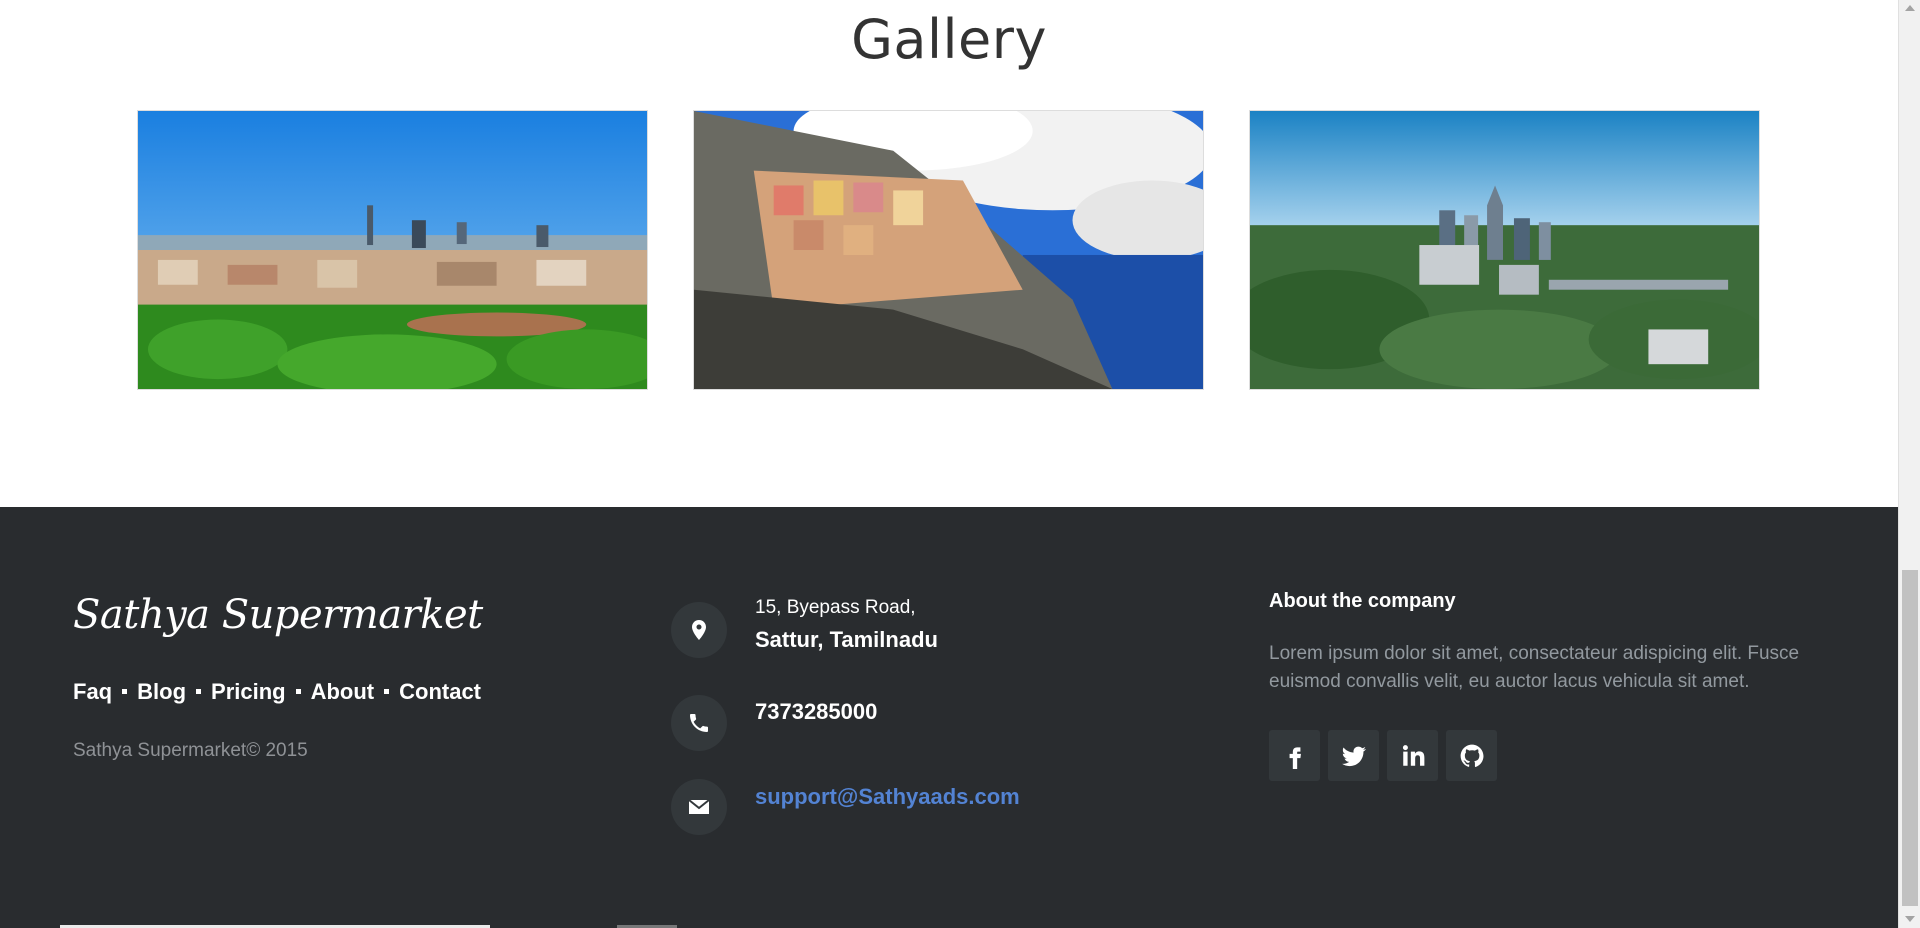 This screenshot has width=1920, height=928. I want to click on about-title: About the company, so click(1362, 601).